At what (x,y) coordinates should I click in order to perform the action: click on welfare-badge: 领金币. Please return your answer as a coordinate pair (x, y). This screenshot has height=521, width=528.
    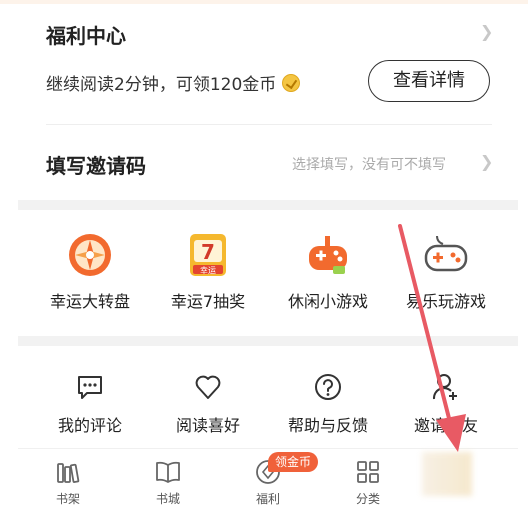
    Looking at the image, I should click on (293, 462).